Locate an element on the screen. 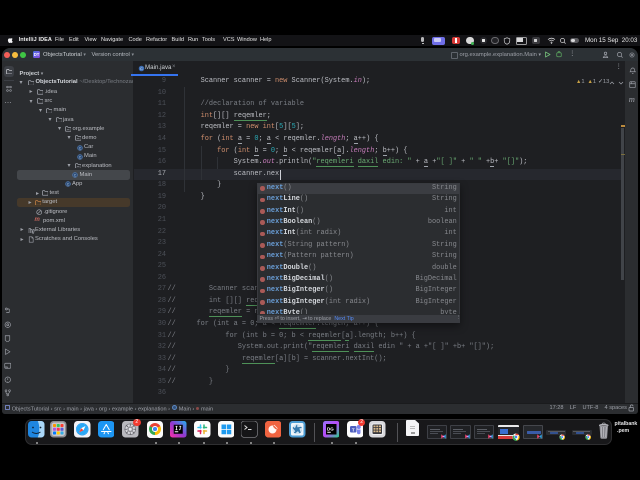 This screenshot has width=640, height=480. svg-text: T is located at coordinates (353, 429).